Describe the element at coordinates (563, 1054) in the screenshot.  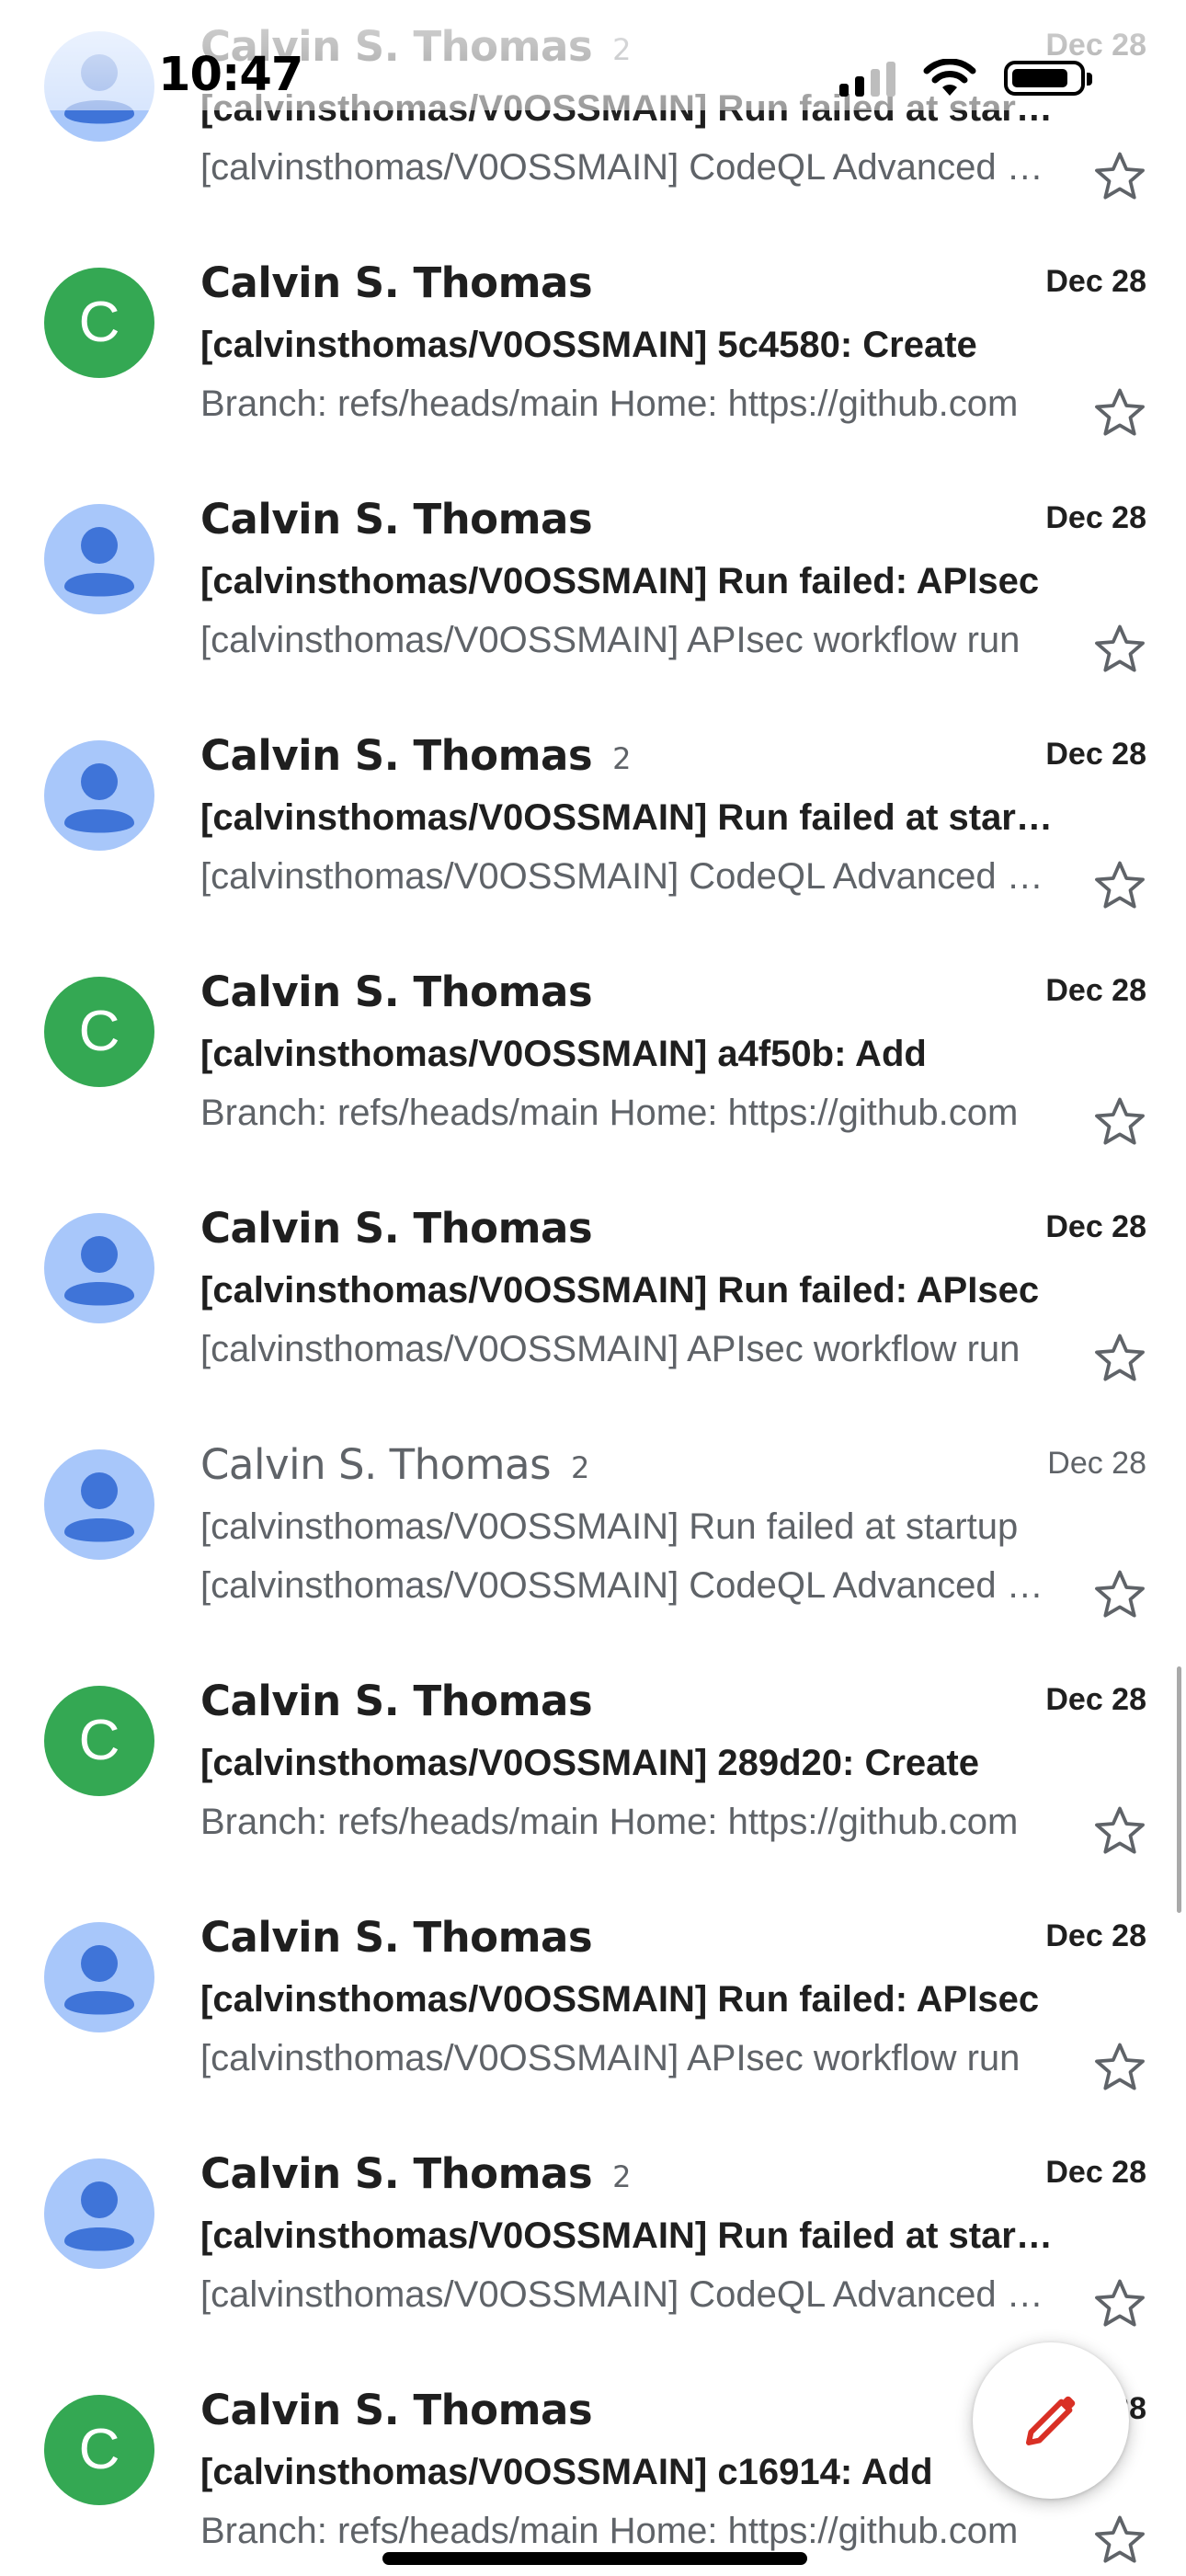
I see `email-subject: [calvinsthomas/V0OSSMAIN] a4f50b: Add` at that location.